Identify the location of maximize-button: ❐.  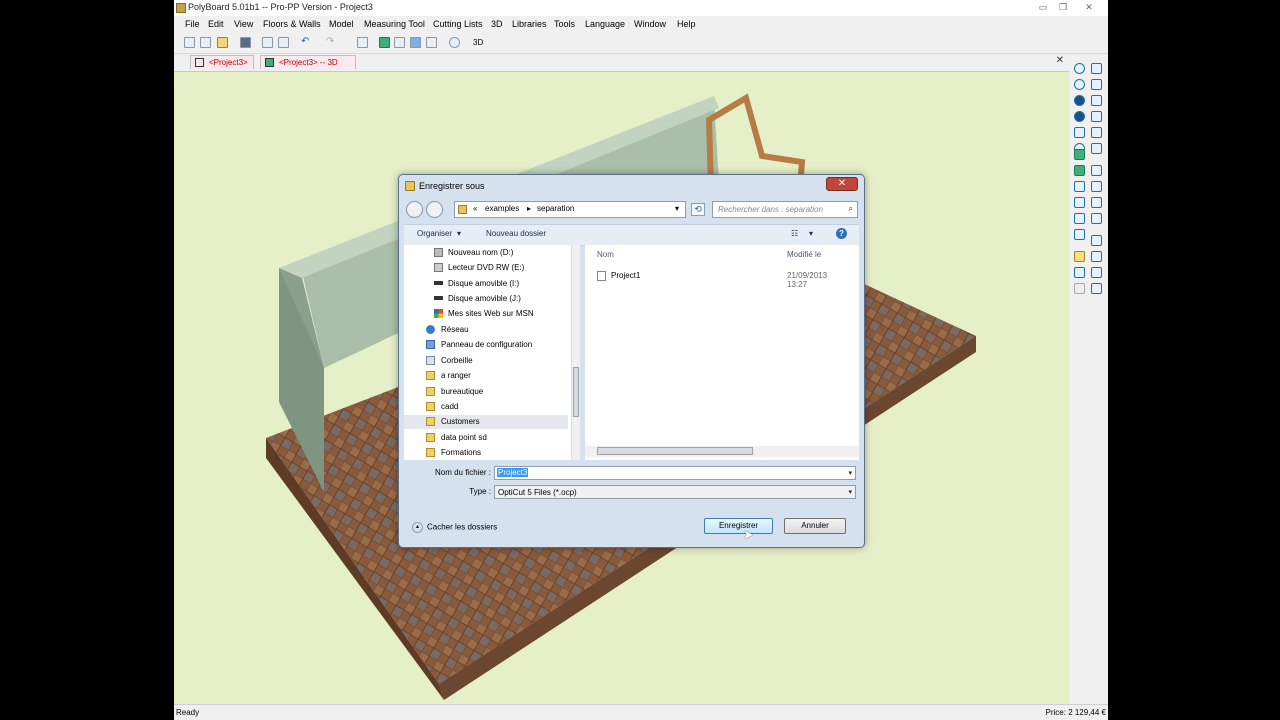
(1063, 7).